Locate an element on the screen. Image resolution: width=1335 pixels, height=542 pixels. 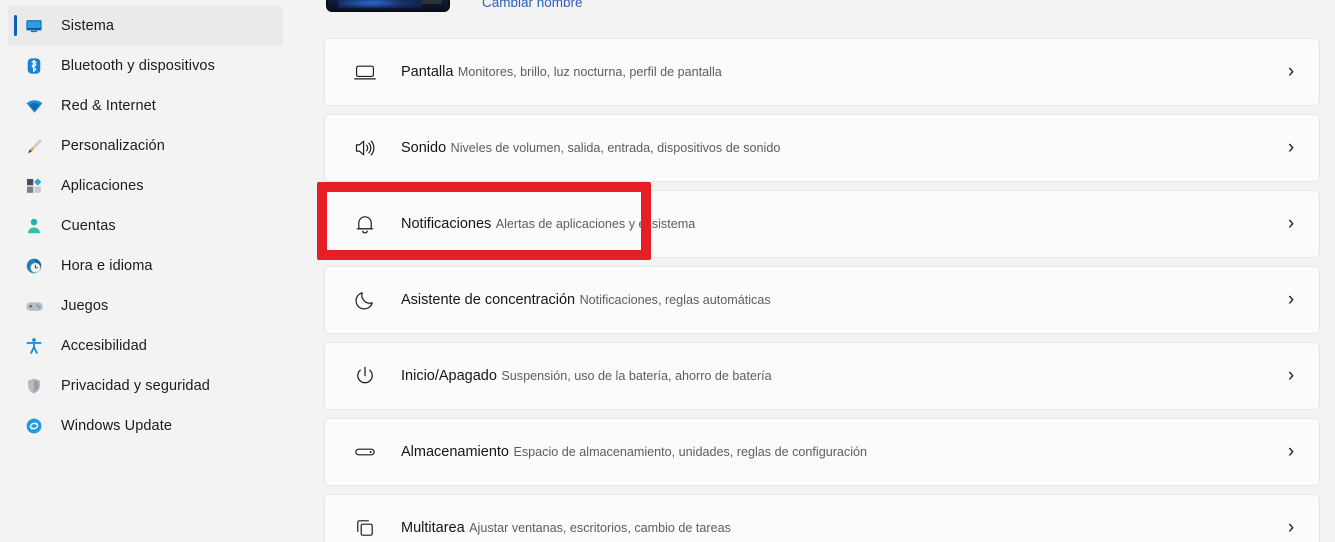
sidebar-item-sistema: Sistema is located at coordinates (145, 26).